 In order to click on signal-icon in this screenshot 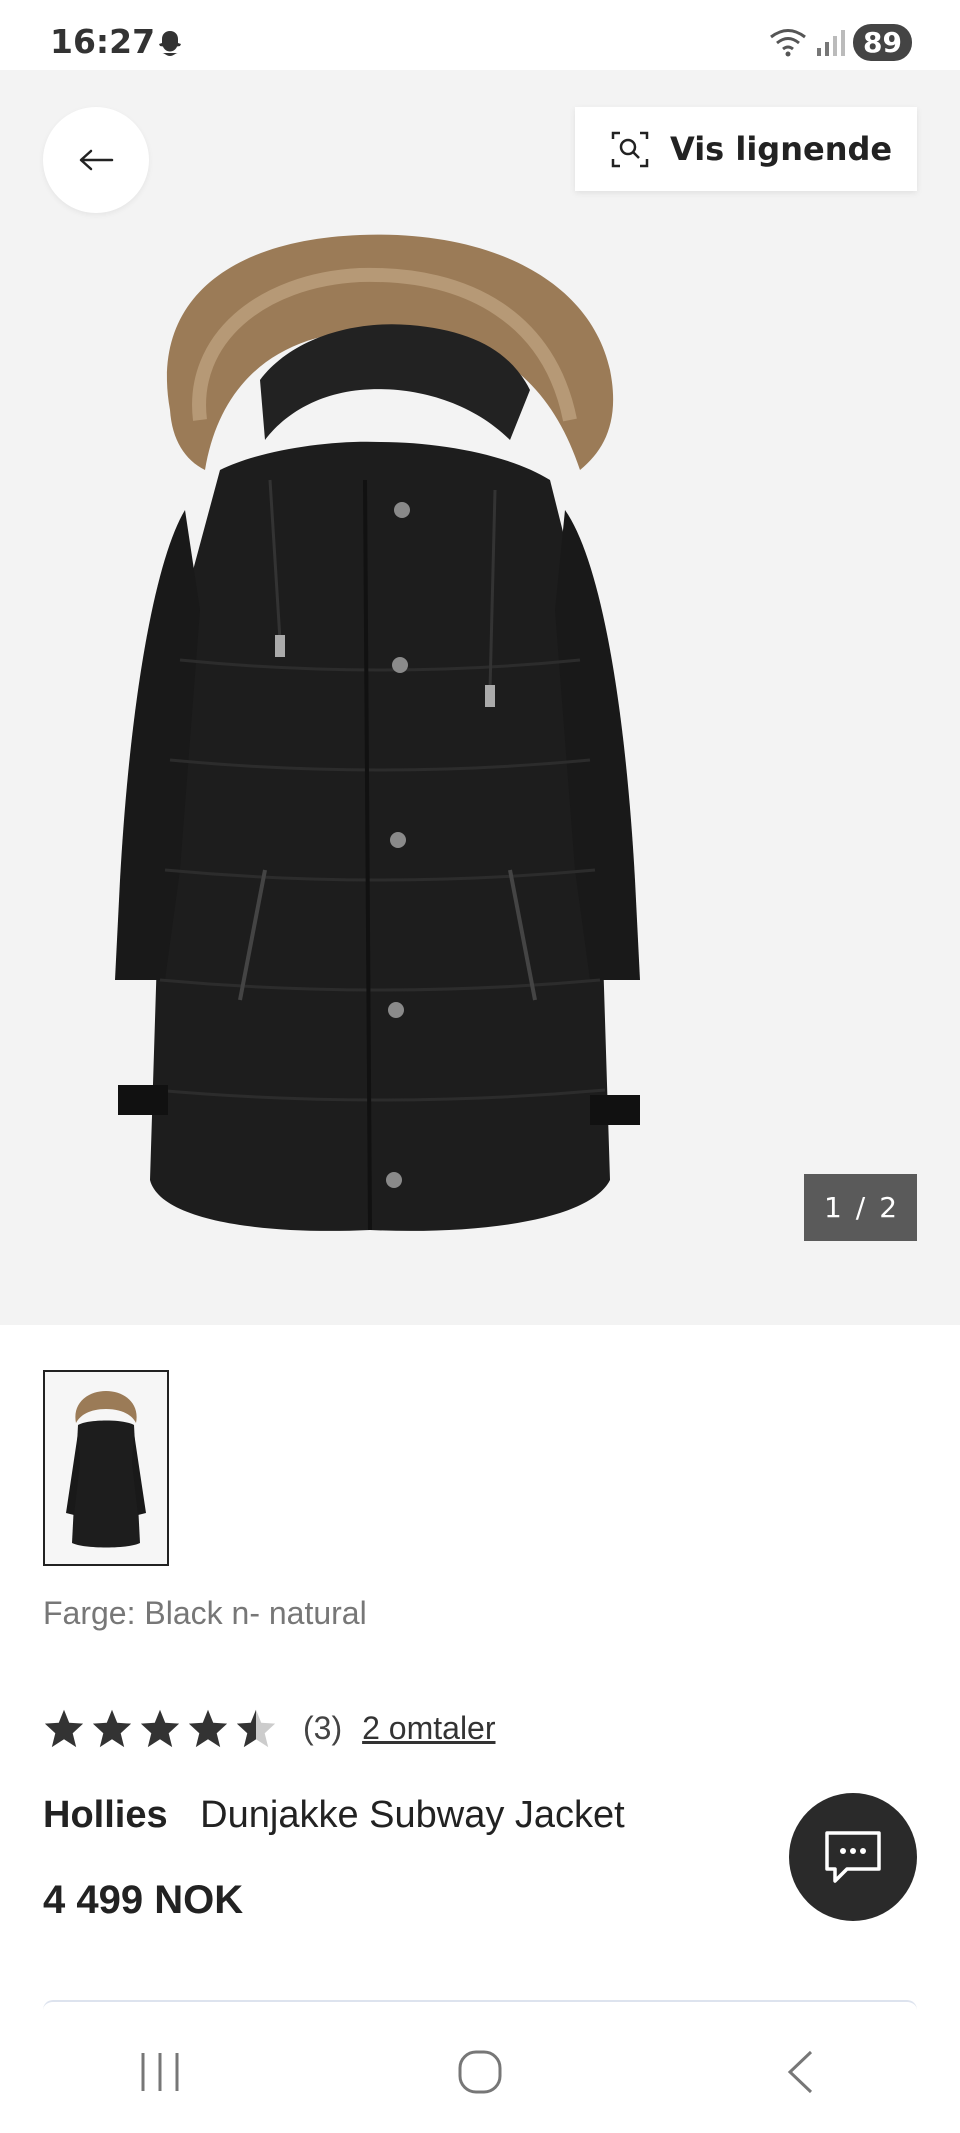, I will do `click(831, 43)`.